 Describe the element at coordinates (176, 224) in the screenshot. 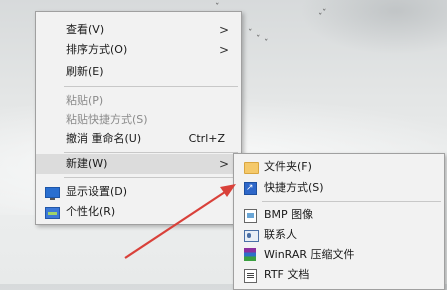

I see `arrow-shaft` at that location.